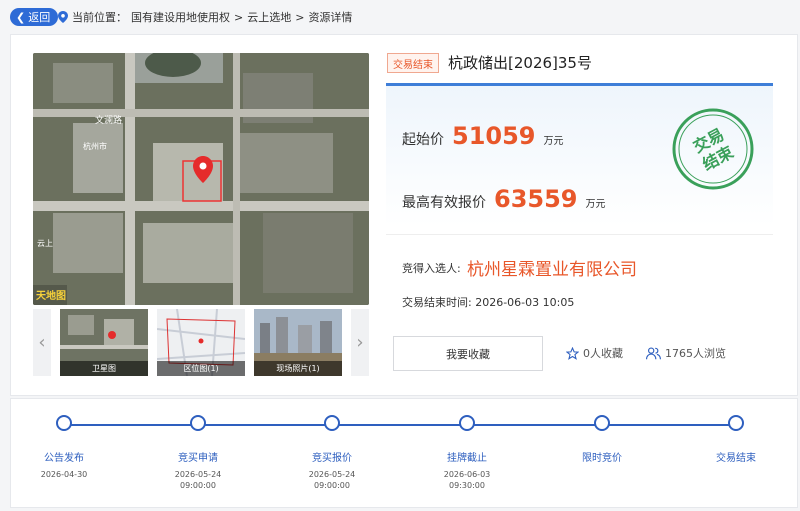  I want to click on end-time: 交易结束时间: 2026-06-03 10:05, so click(488, 302).